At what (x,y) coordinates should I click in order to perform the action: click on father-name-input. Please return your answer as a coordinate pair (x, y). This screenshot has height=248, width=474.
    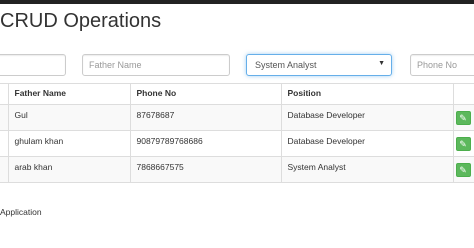
    Looking at the image, I should click on (156, 65).